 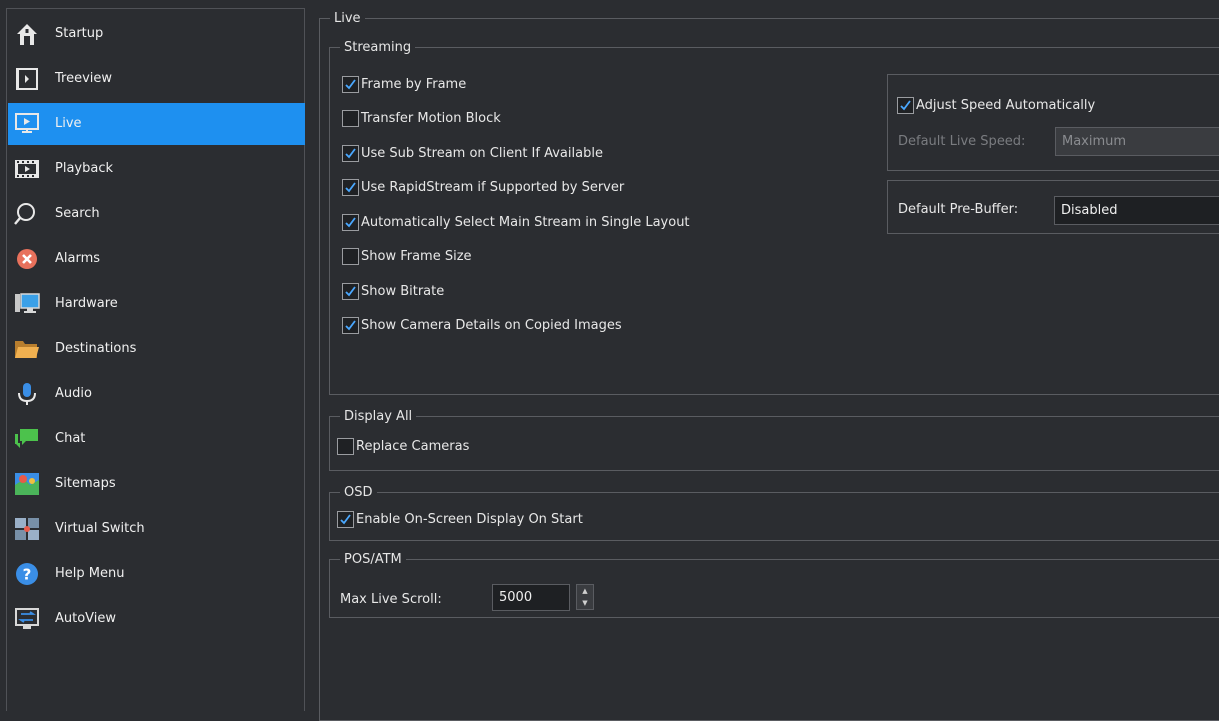 I want to click on sidebar-item-hardware: Hardware, so click(x=156, y=304).